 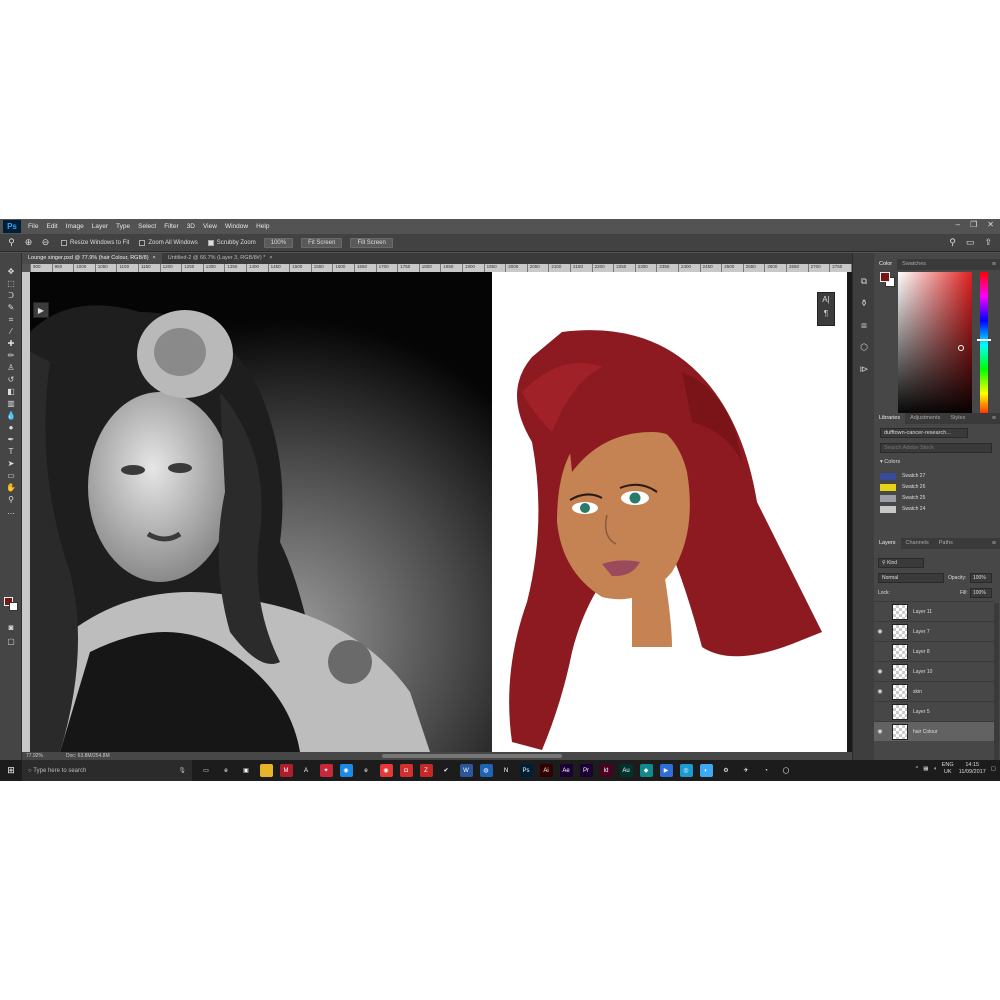 What do you see at coordinates (934, 671) in the screenshot?
I see `layer-row: ◉ Layer 10` at bounding box center [934, 671].